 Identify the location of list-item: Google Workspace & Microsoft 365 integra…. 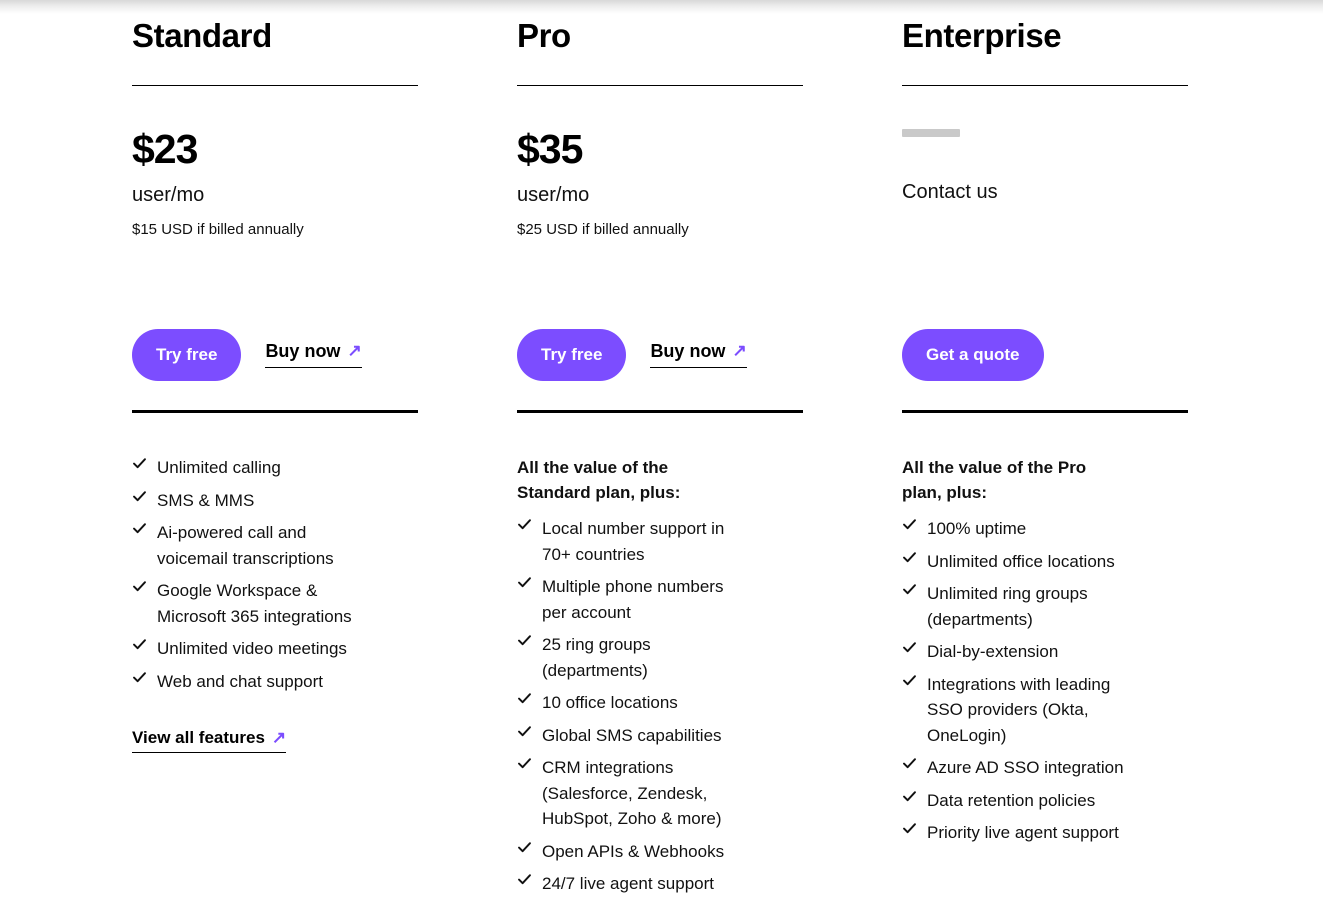
(275, 603).